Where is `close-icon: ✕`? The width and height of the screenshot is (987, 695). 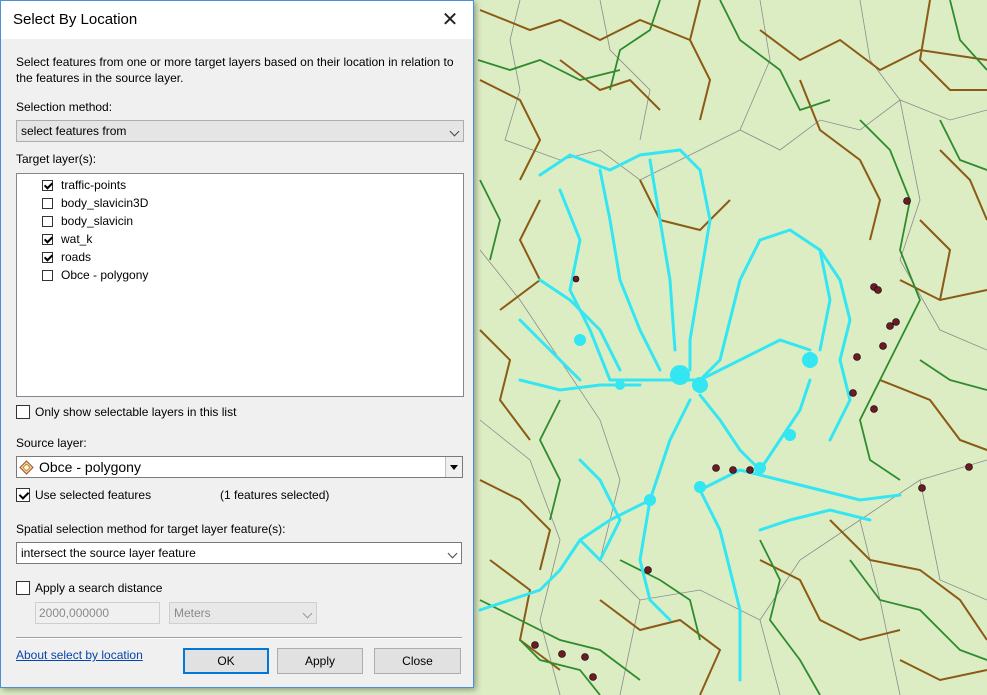
close-icon: ✕ is located at coordinates (450, 20).